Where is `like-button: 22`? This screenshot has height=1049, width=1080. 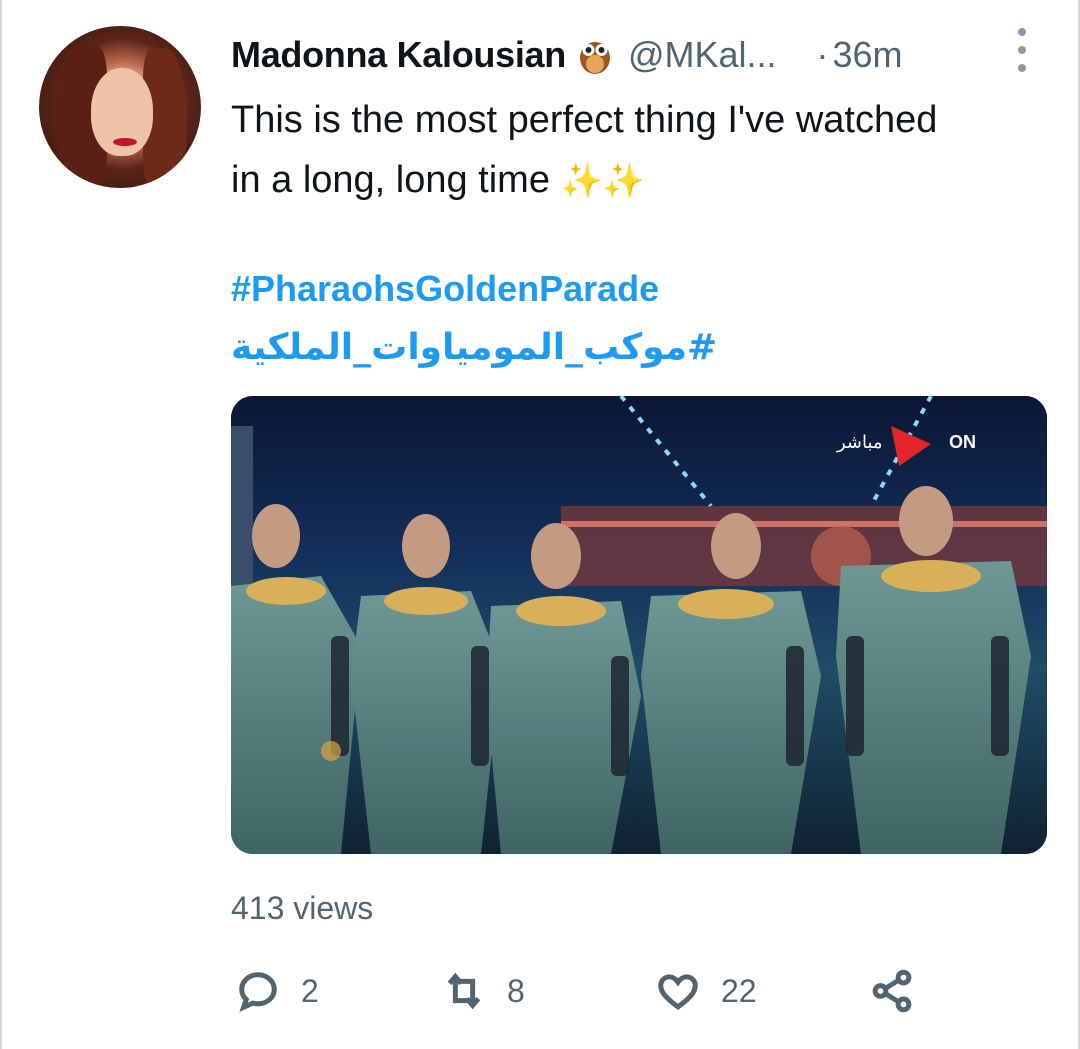 like-button: 22 is located at coordinates (706, 991).